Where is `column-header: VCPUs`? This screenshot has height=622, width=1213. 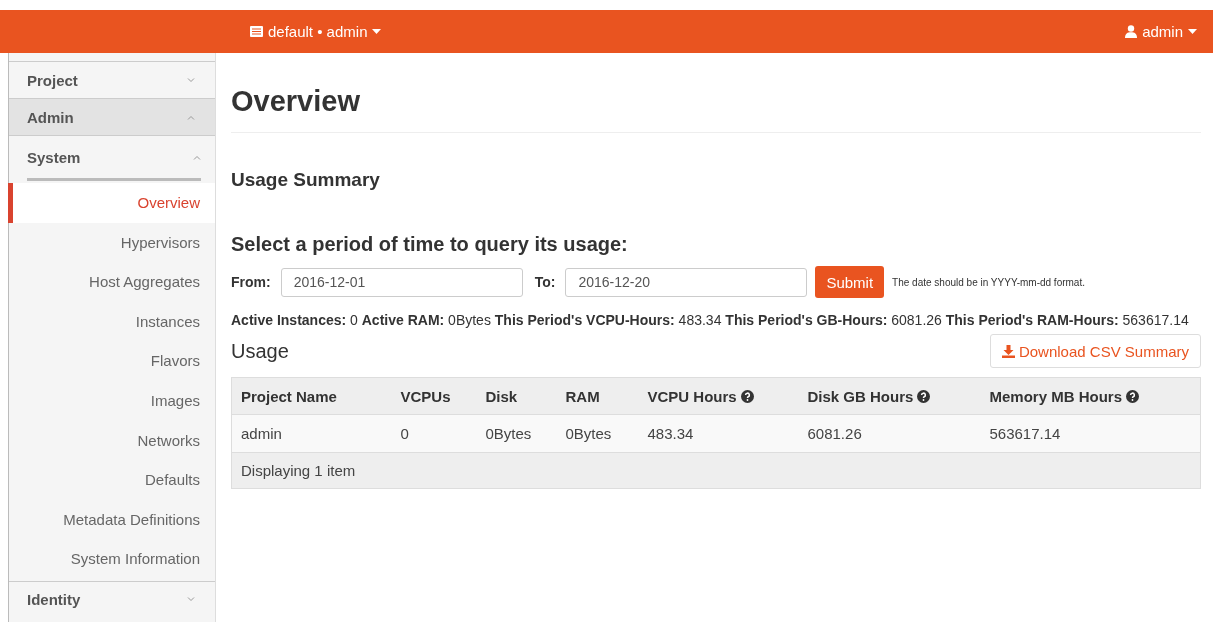 column-header: VCPUs is located at coordinates (434, 396).